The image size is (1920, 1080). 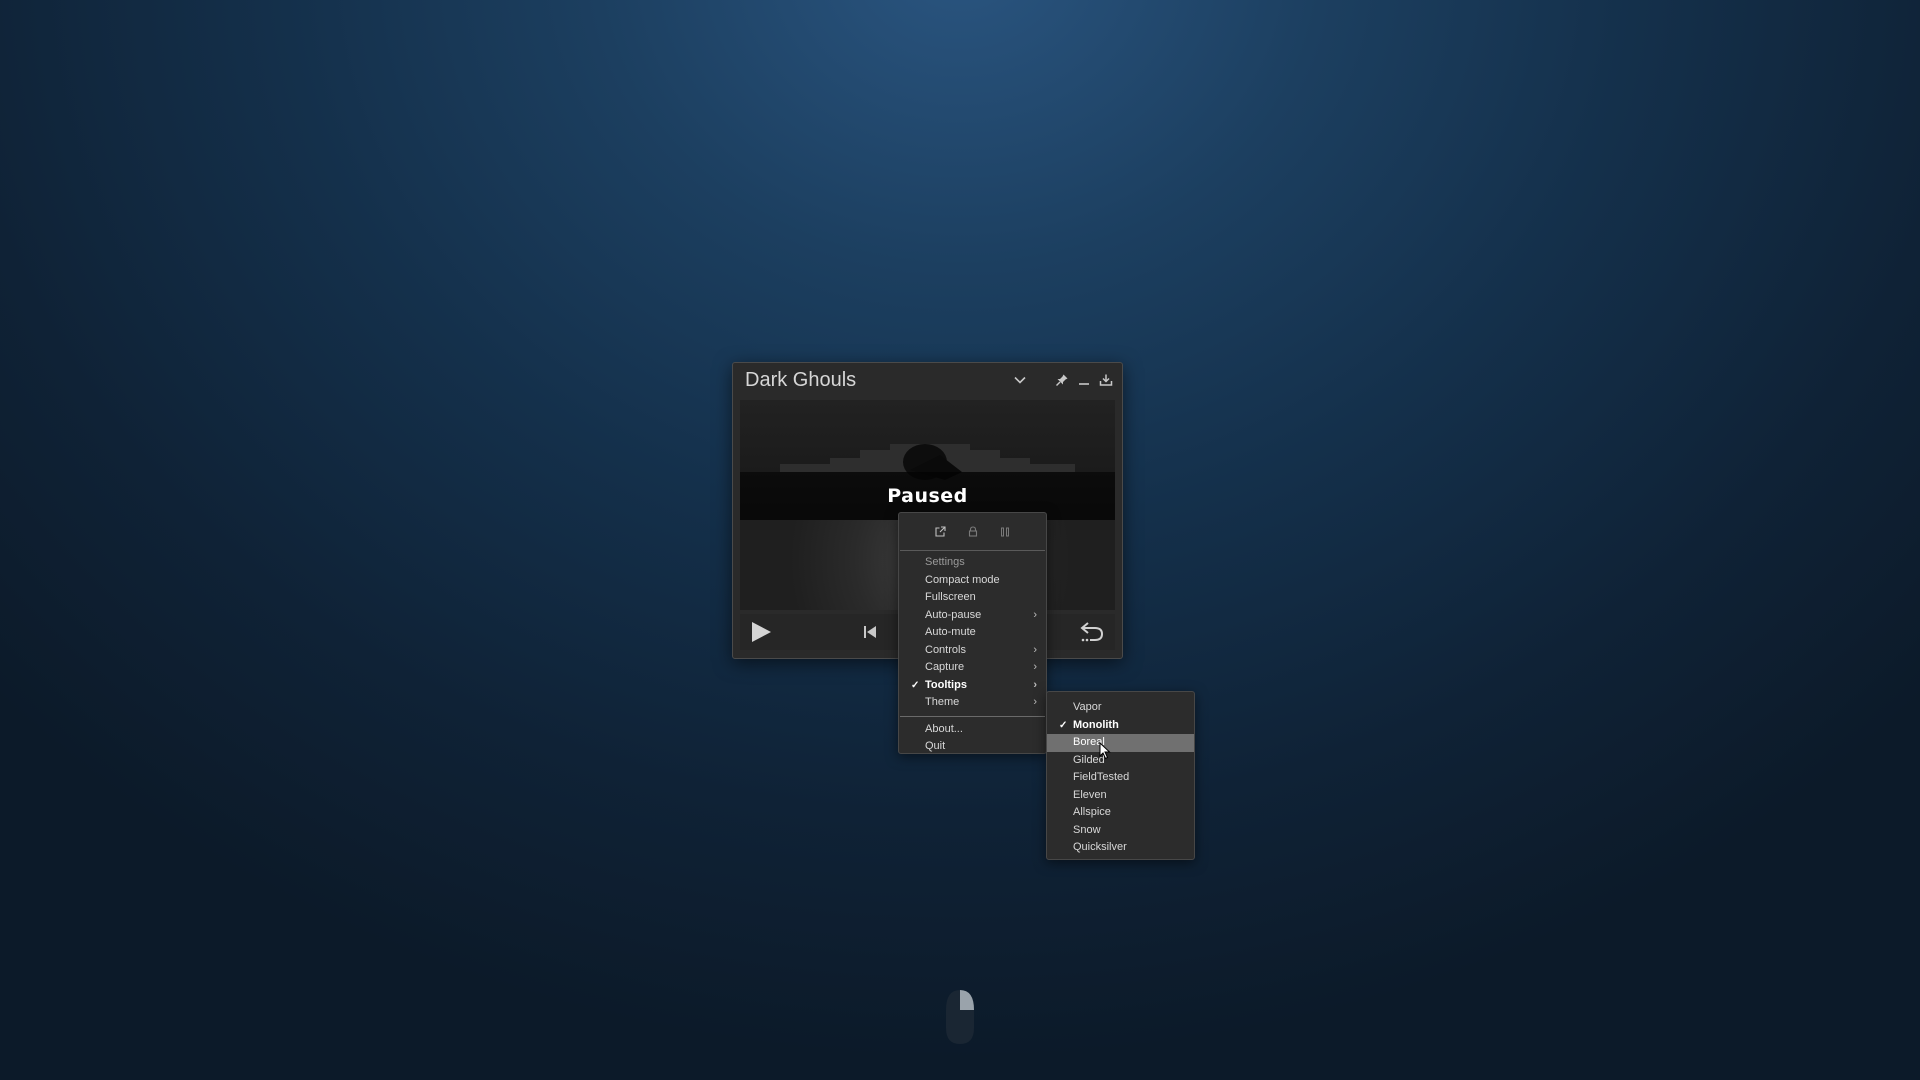 I want to click on menu-item-label: Auto-mute, so click(x=950, y=632).